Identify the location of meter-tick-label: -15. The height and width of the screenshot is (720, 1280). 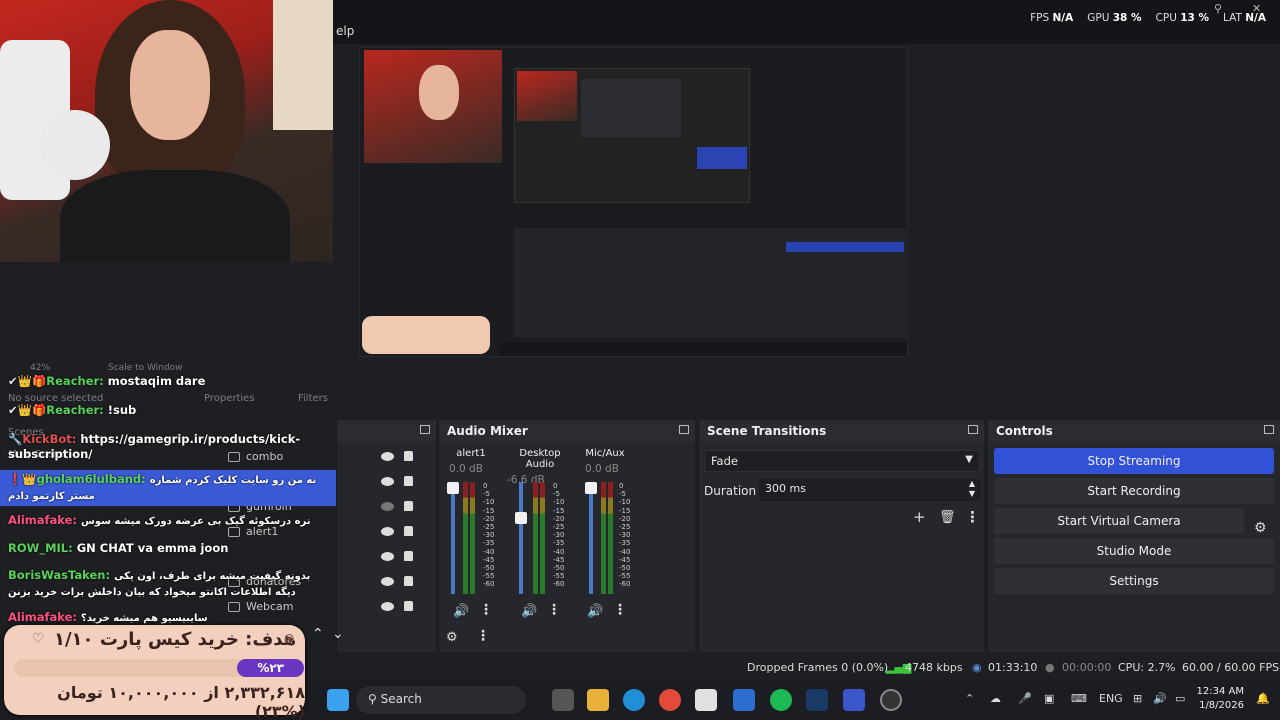
(489, 510).